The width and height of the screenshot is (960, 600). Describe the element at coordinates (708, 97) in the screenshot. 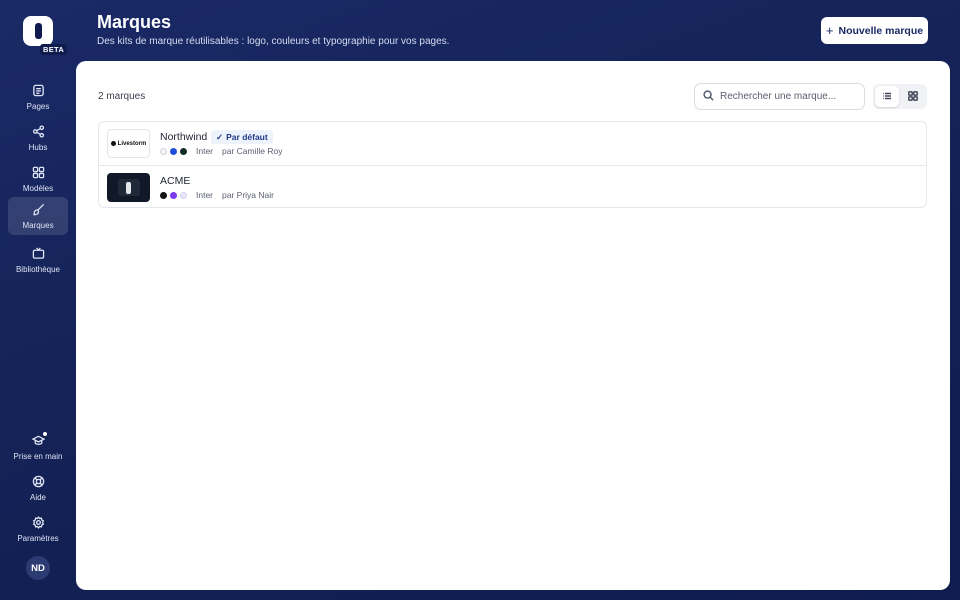

I see `search-icon` at that location.